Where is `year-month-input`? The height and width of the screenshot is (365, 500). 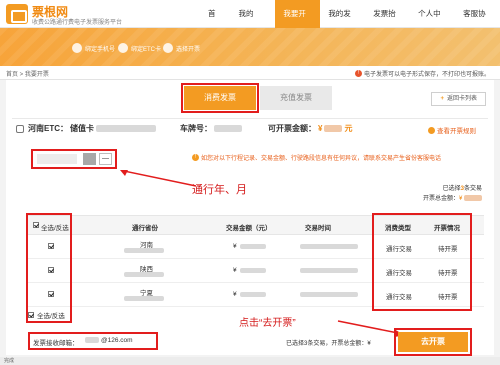 year-month-input is located at coordinates (57, 159).